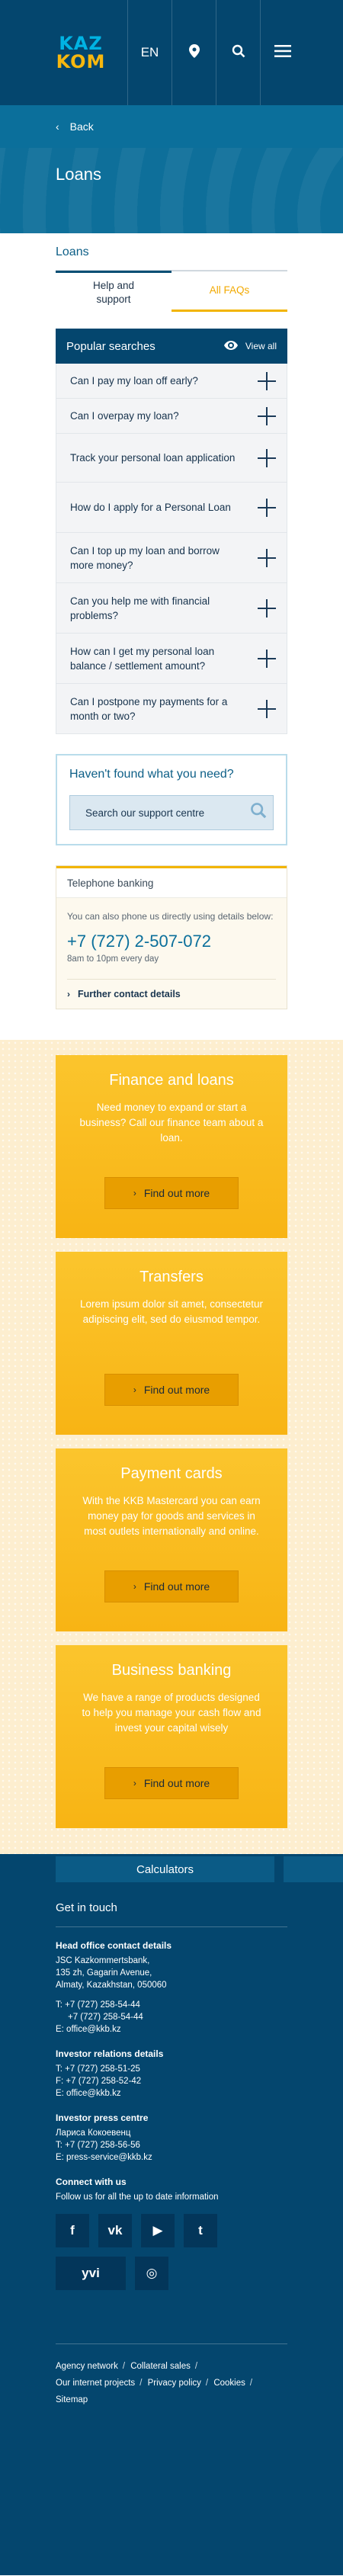 This screenshot has width=343, height=2576. What do you see at coordinates (81, 43) in the screenshot?
I see `logo-line-1: KAZ` at bounding box center [81, 43].